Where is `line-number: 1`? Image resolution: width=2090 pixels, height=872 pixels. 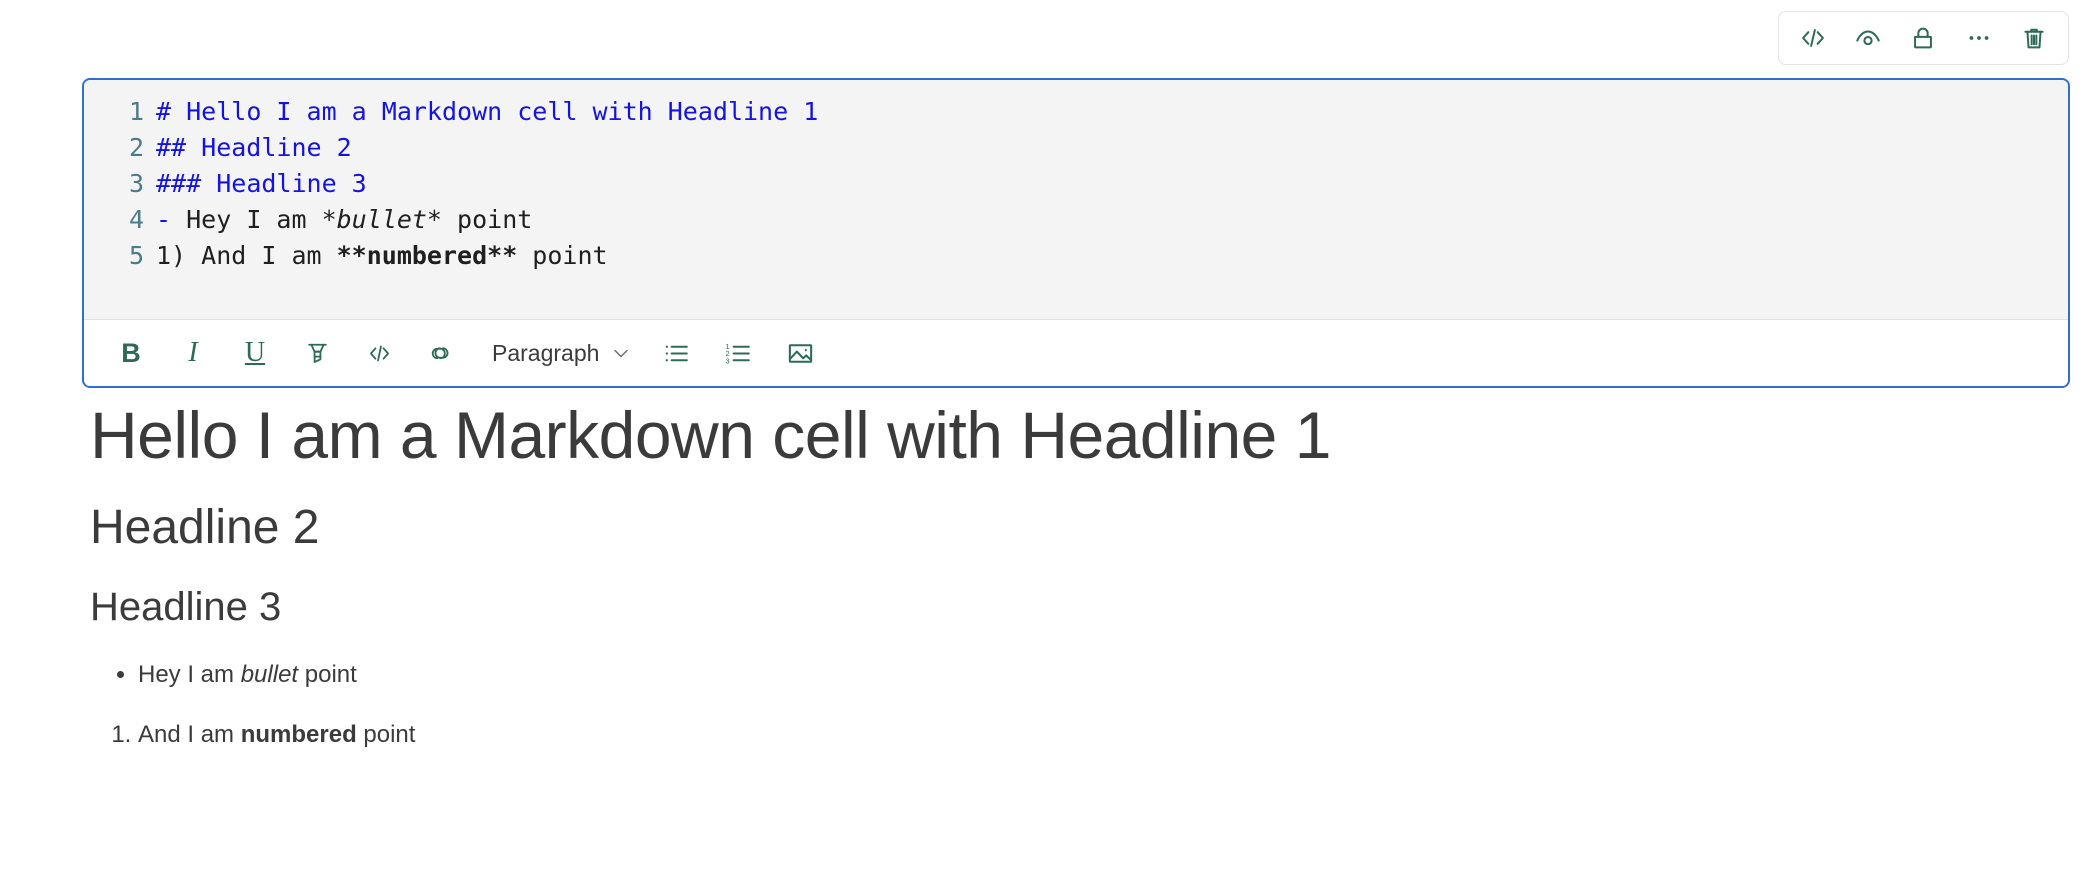 line-number: 1 is located at coordinates (136, 111).